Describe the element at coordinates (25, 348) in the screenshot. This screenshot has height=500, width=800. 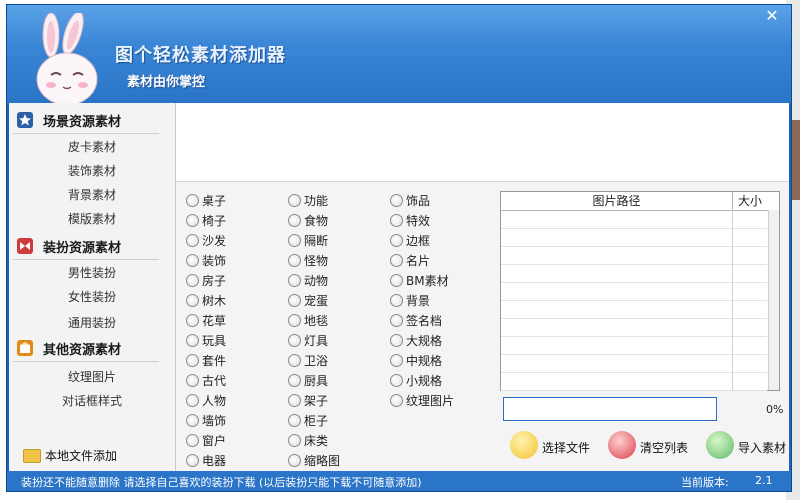
I see `box-icon` at that location.